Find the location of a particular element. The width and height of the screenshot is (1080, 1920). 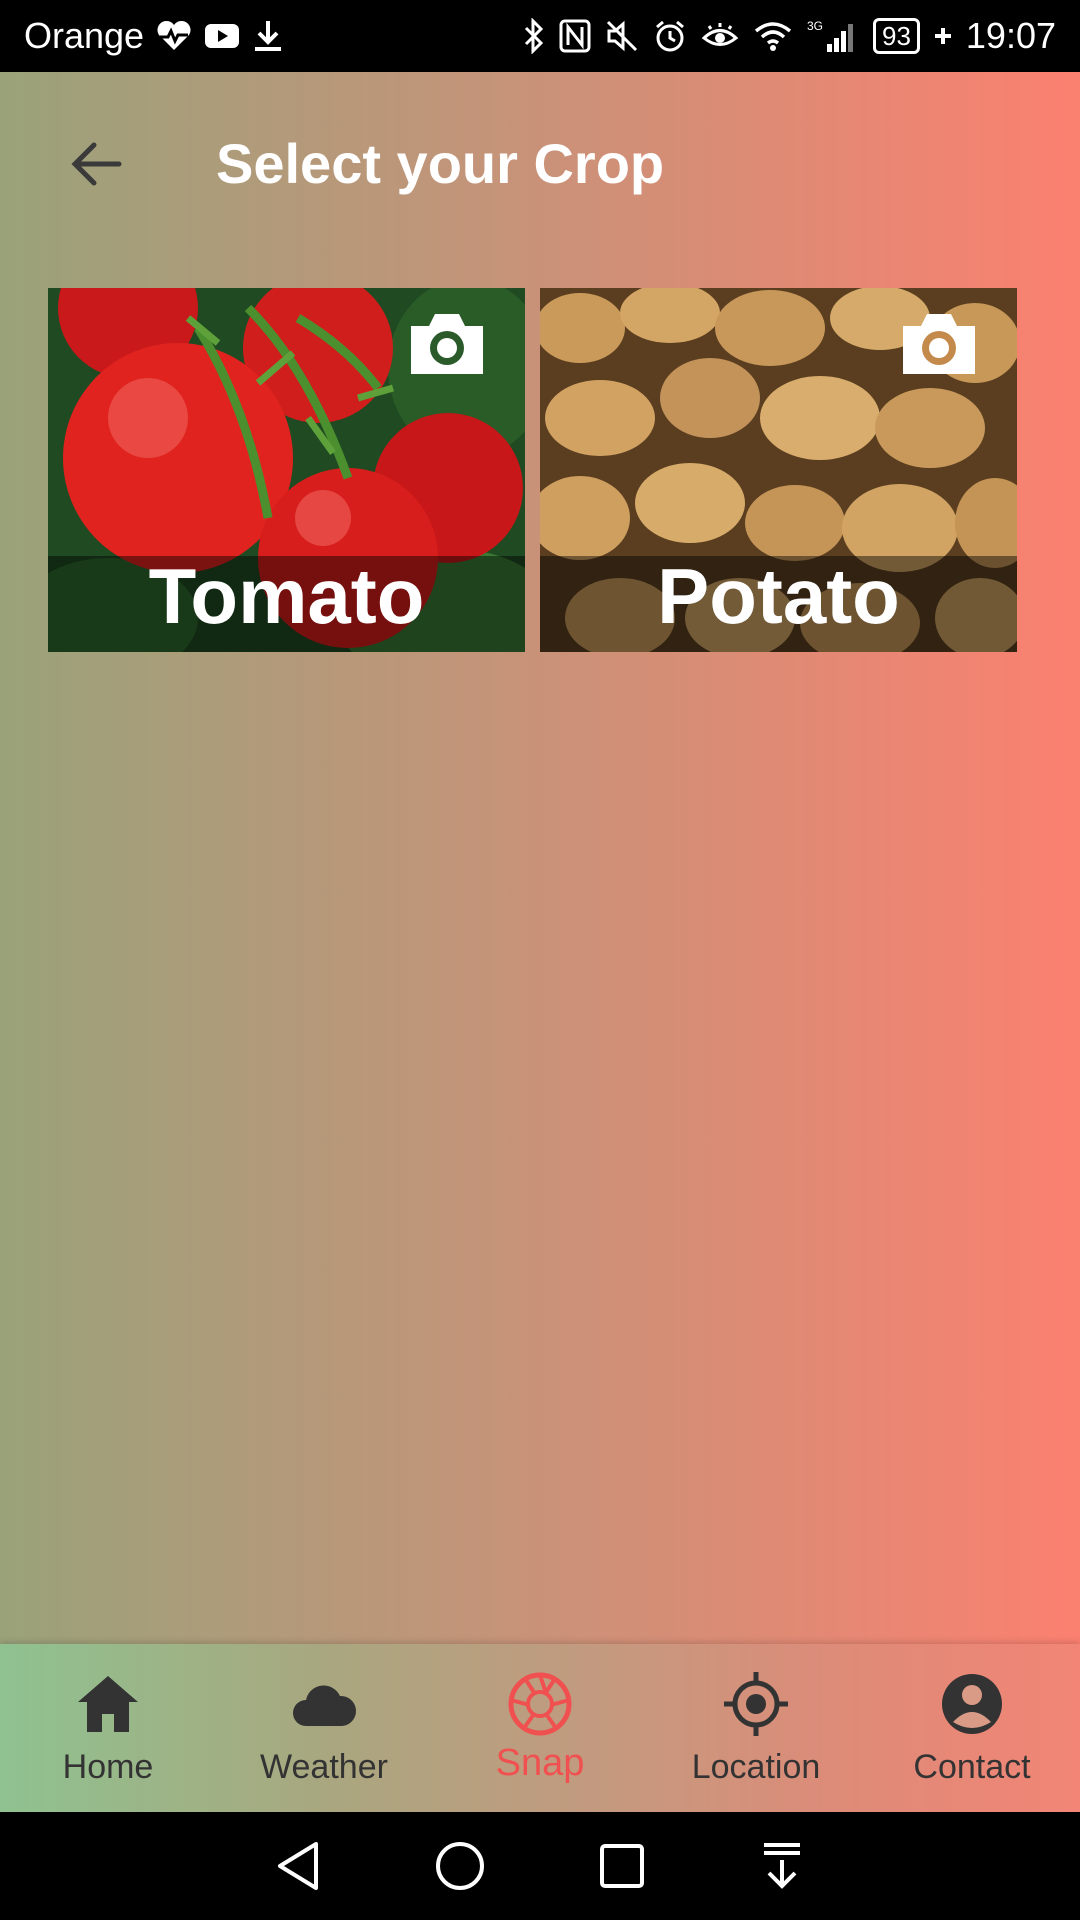

system-navigation-bar is located at coordinates (540, 1866).